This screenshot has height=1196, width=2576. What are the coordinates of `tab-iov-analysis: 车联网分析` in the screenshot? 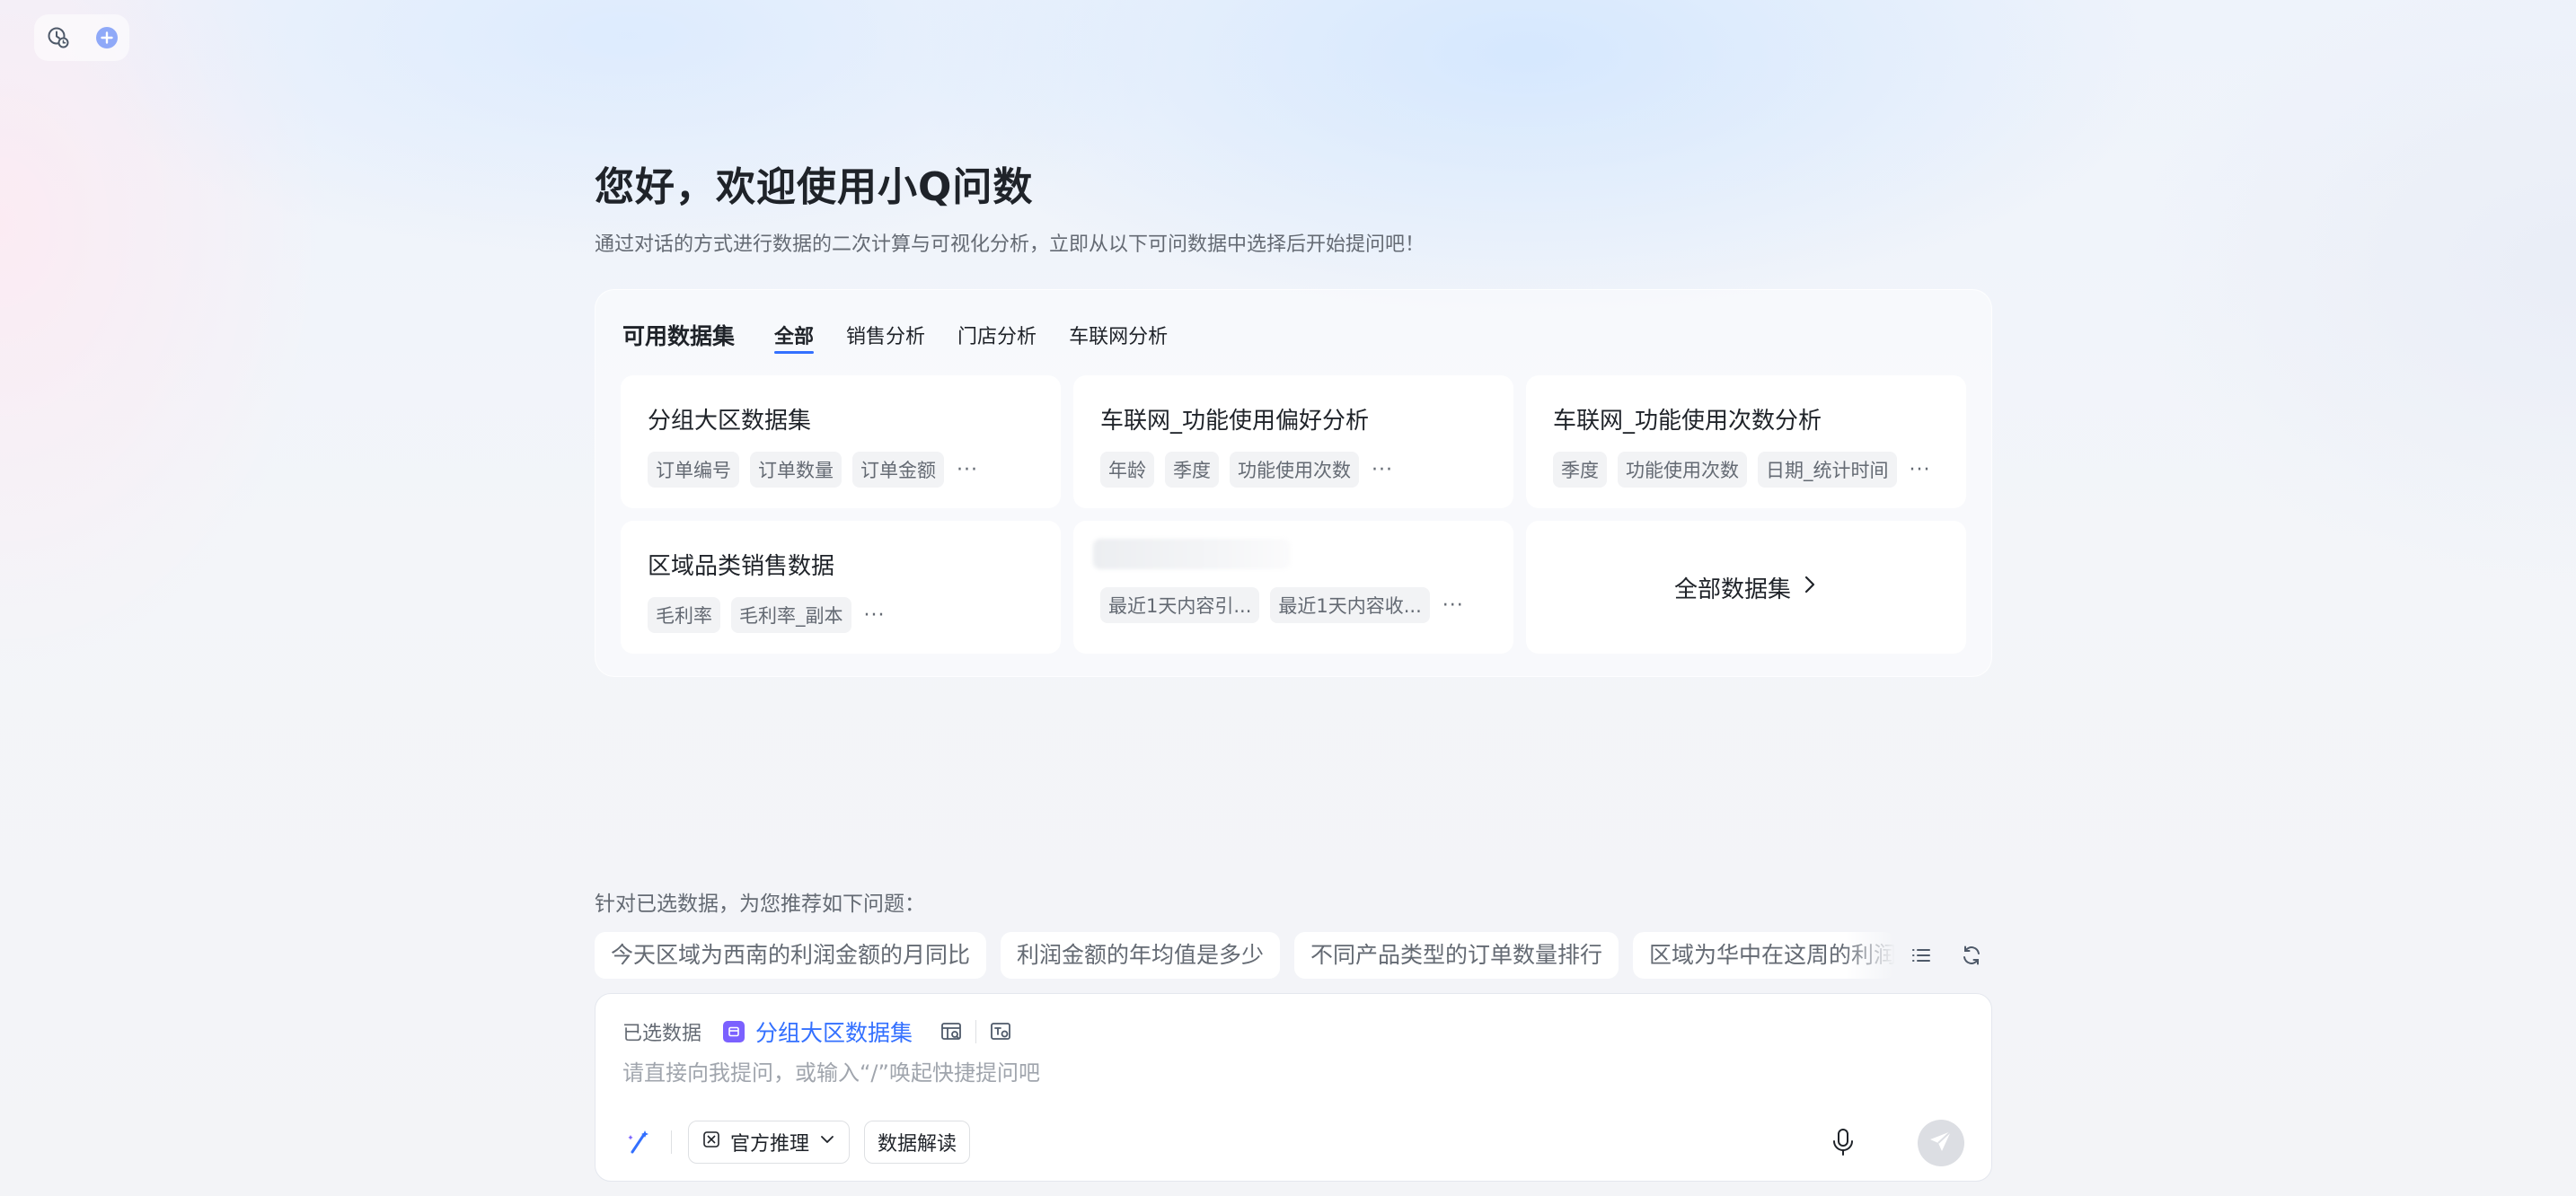 It's located at (1118, 334).